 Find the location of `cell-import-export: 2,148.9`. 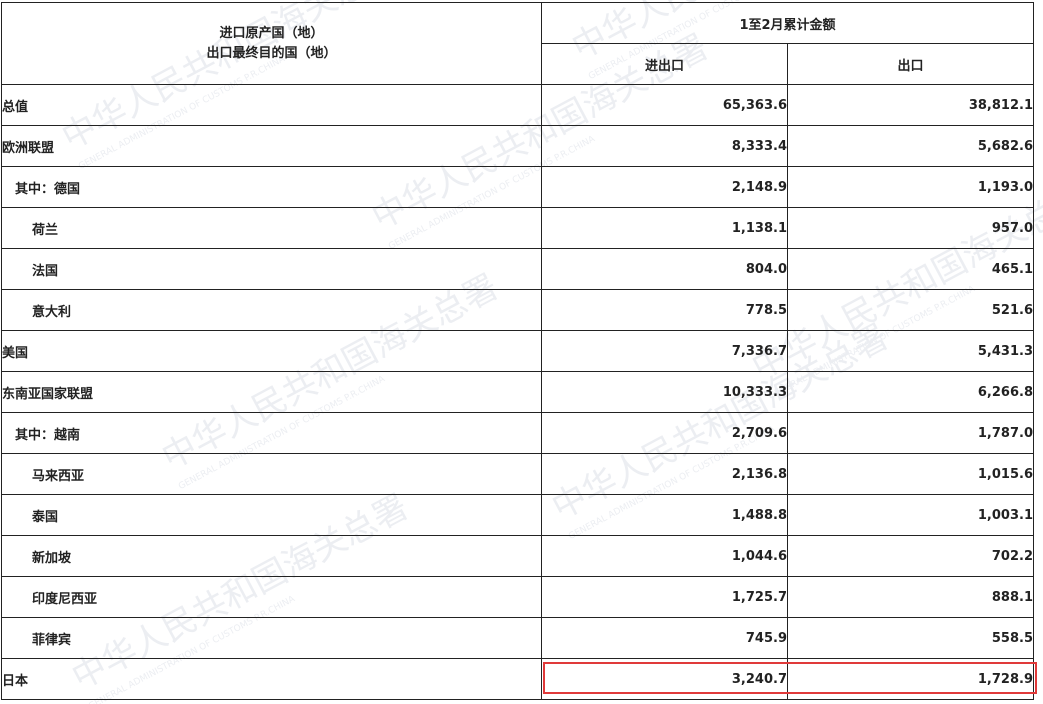

cell-import-export: 2,148.9 is located at coordinates (664, 187).